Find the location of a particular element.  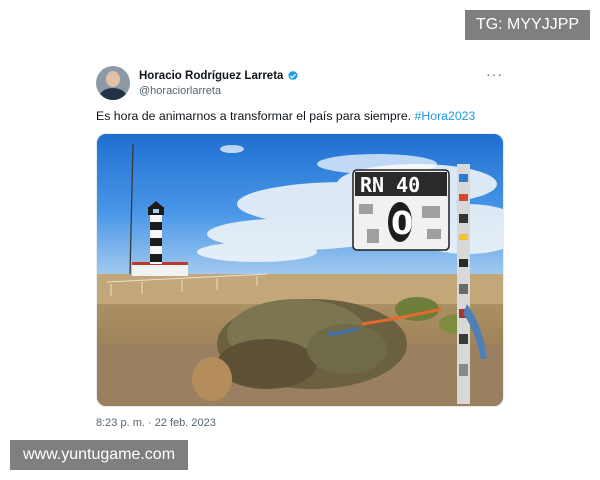

road-sign-route: RN 40 is located at coordinates (390, 185).